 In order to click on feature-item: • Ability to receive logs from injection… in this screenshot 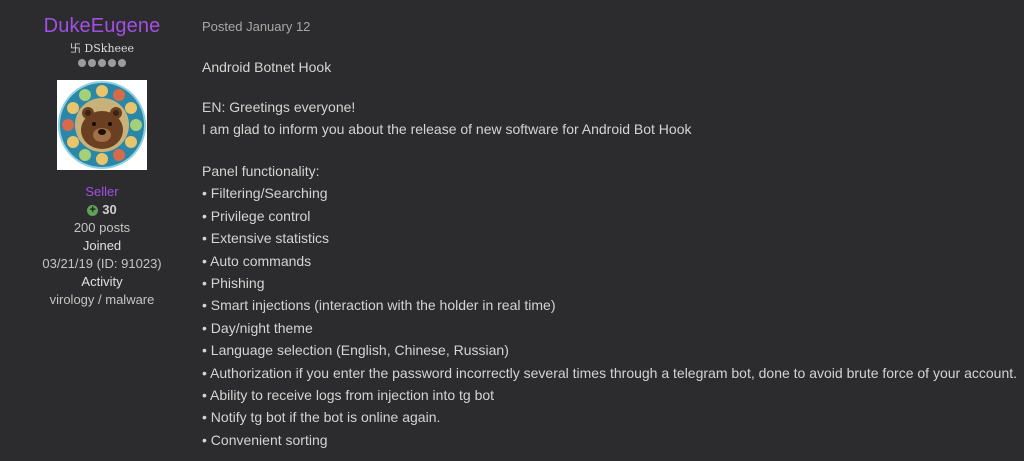, I will do `click(348, 395)`.